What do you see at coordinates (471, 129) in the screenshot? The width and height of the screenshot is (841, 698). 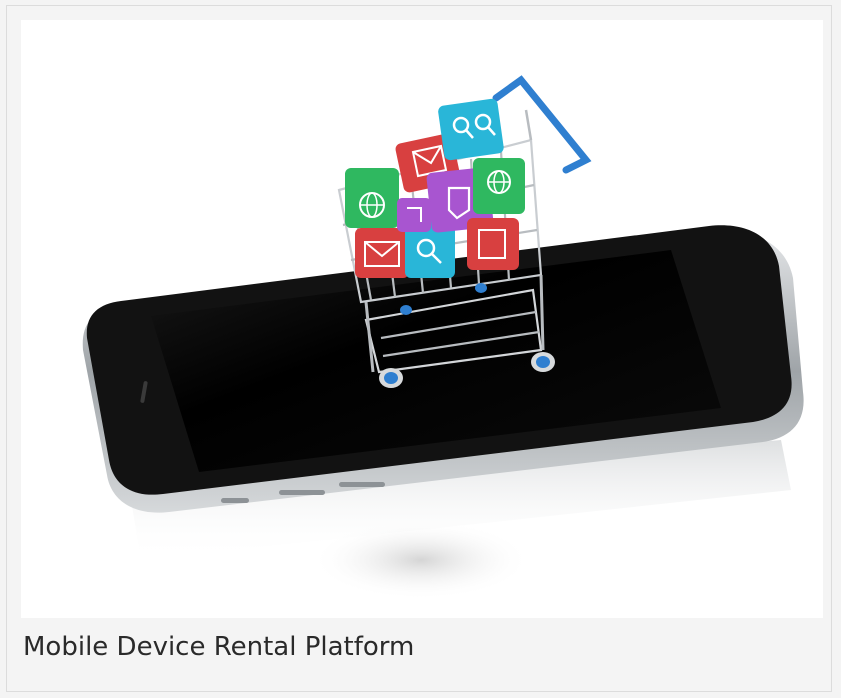 I see `search-icon` at bounding box center [471, 129].